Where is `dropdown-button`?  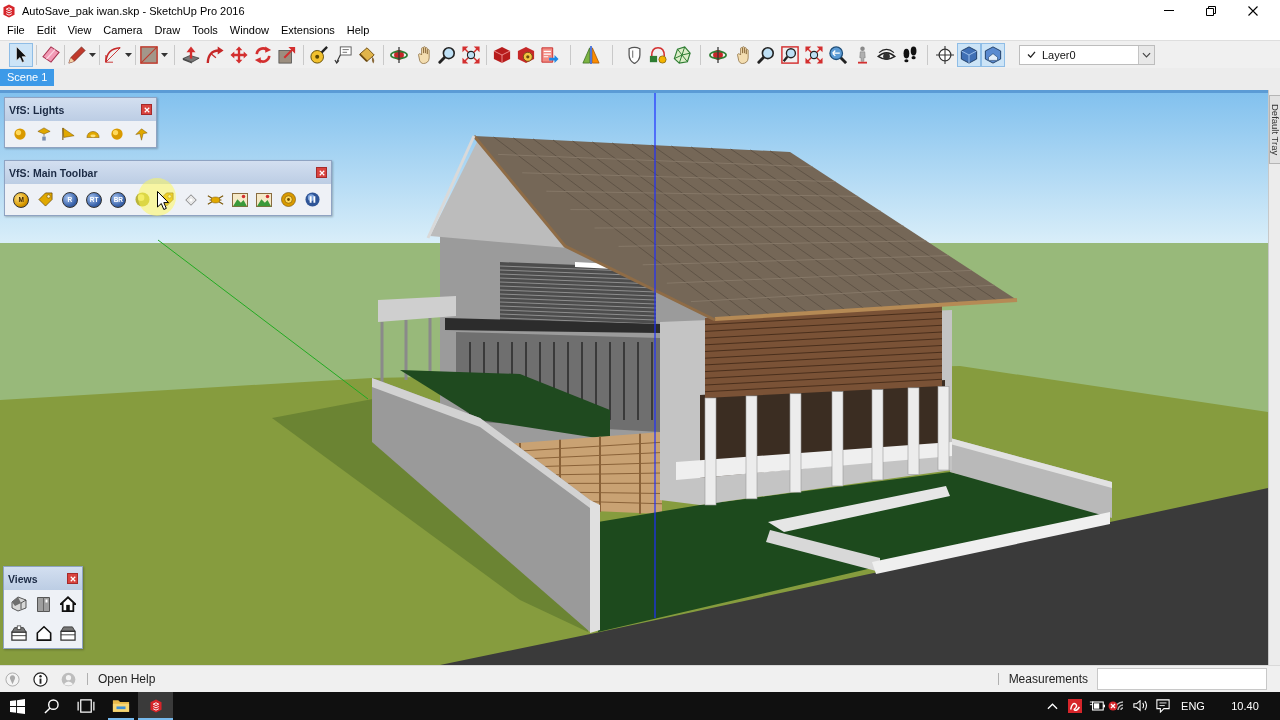 dropdown-button is located at coordinates (1146, 54).